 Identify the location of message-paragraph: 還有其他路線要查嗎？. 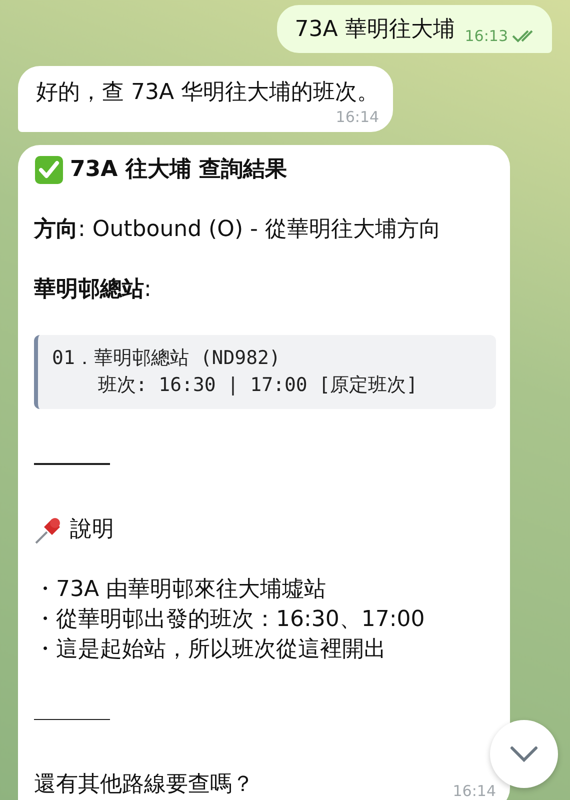
(144, 785).